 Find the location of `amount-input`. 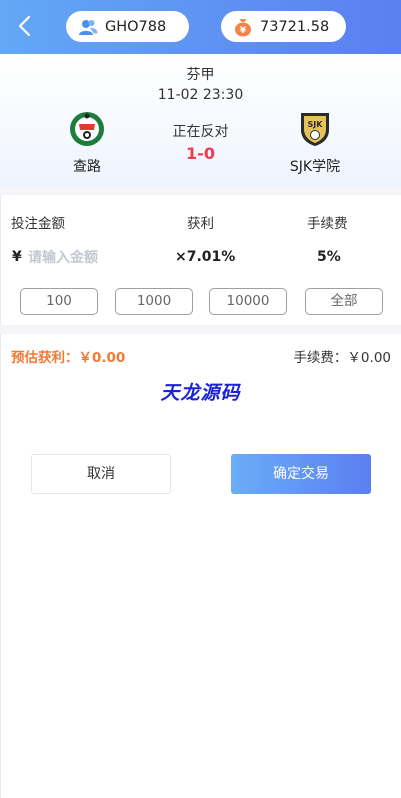

amount-input is located at coordinates (83, 258).